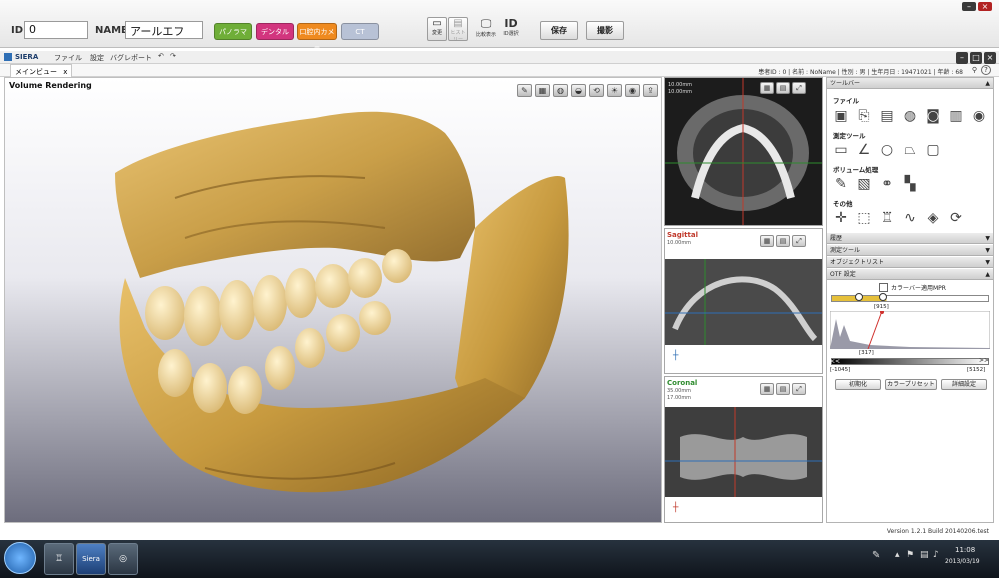  Describe the element at coordinates (799, 389) in the screenshot. I see `coronal-maximize-icon: ⤢` at that location.